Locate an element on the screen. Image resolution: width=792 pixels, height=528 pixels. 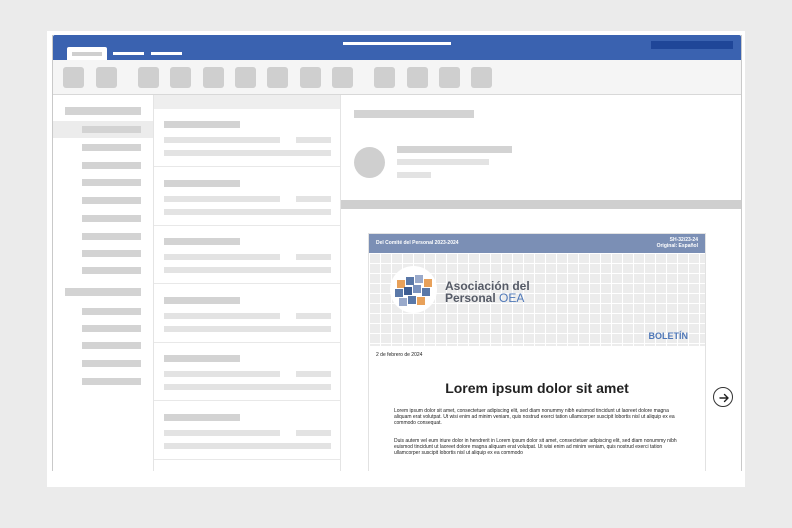
association-logo-icon is located at coordinates (413, 289).